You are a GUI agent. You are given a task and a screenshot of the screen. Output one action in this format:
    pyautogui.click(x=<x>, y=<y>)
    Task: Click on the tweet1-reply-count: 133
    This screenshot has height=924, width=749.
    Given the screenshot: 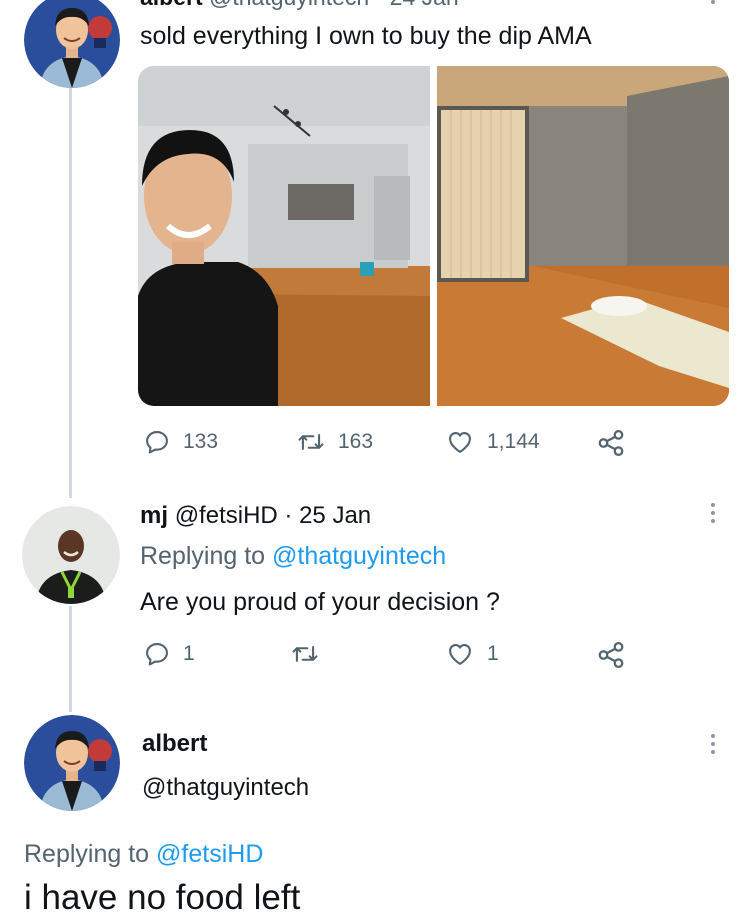 What is the action you would take?
    pyautogui.click(x=201, y=441)
    